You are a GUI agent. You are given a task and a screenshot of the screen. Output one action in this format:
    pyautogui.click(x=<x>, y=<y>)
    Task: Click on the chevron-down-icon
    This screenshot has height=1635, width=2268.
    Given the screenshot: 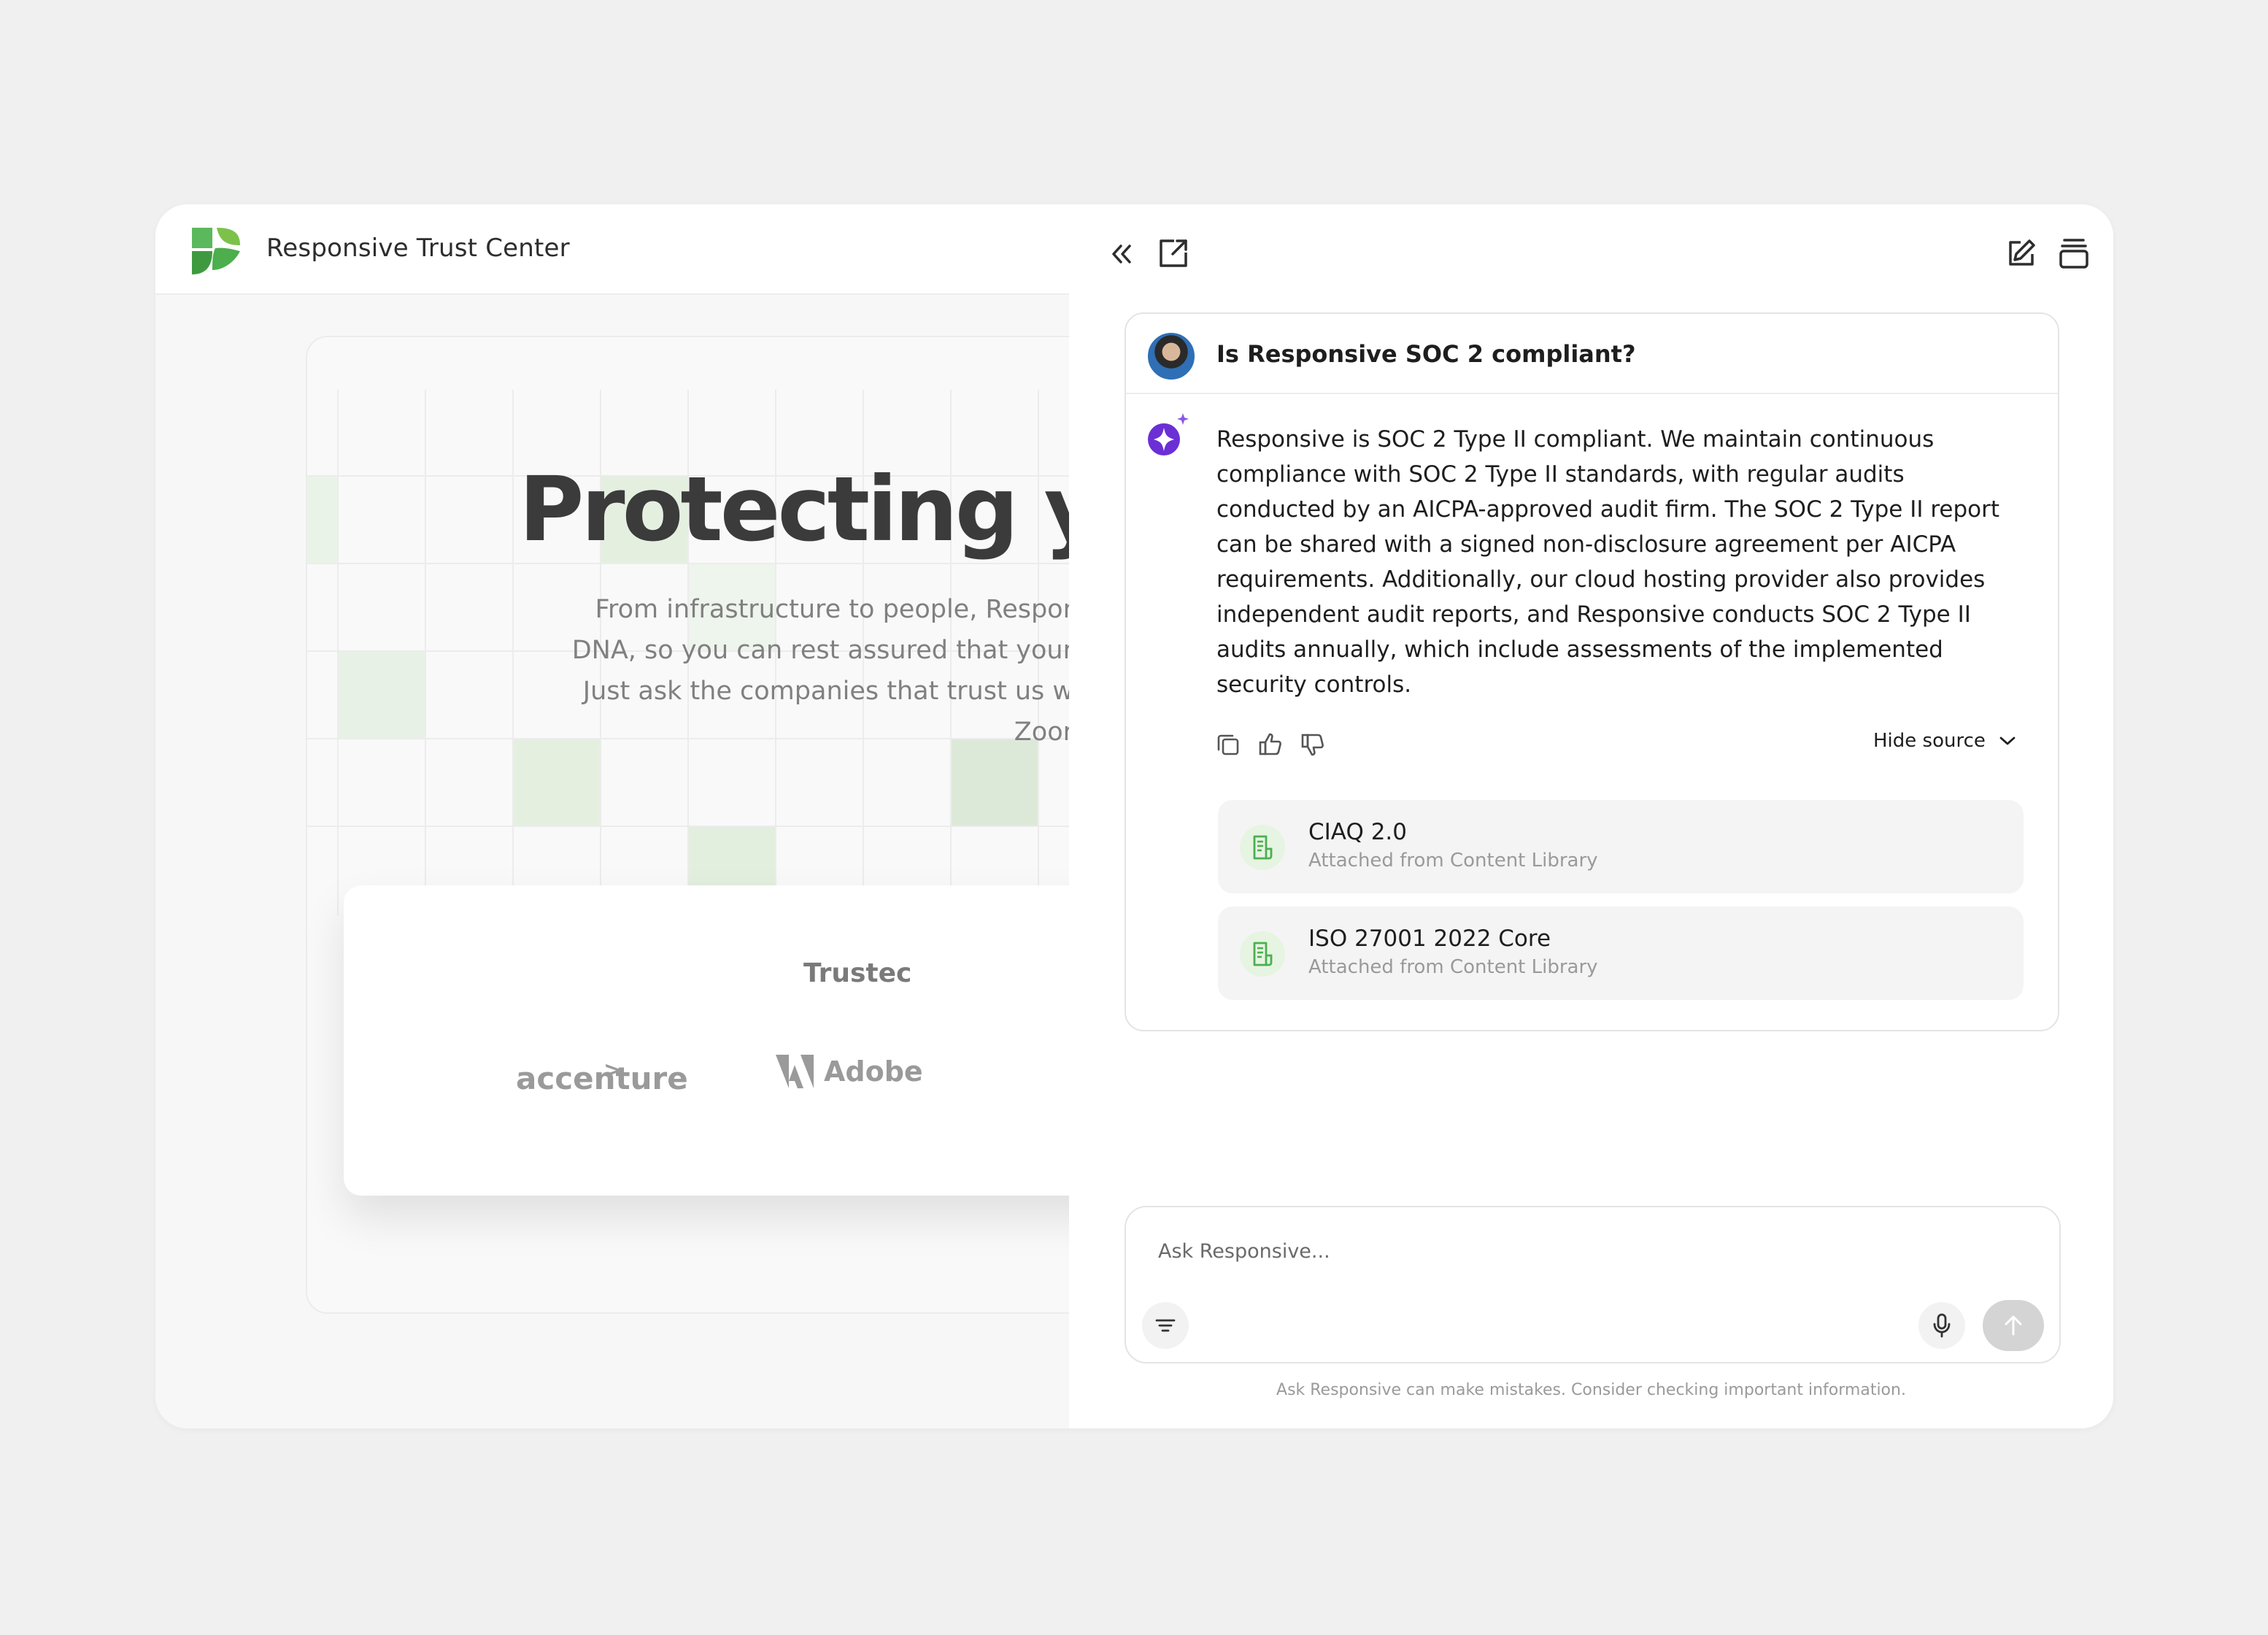 What is the action you would take?
    pyautogui.click(x=2007, y=740)
    